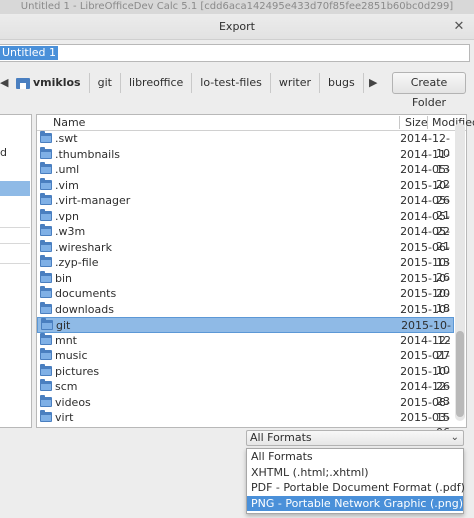  I want to click on file-name: scm, so click(66, 386).